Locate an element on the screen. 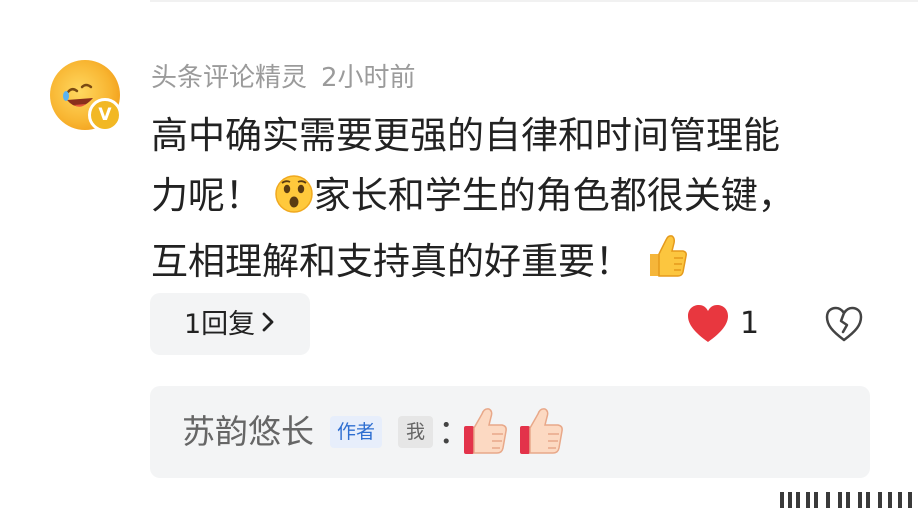  comment-time: 2小时前 is located at coordinates (368, 78).